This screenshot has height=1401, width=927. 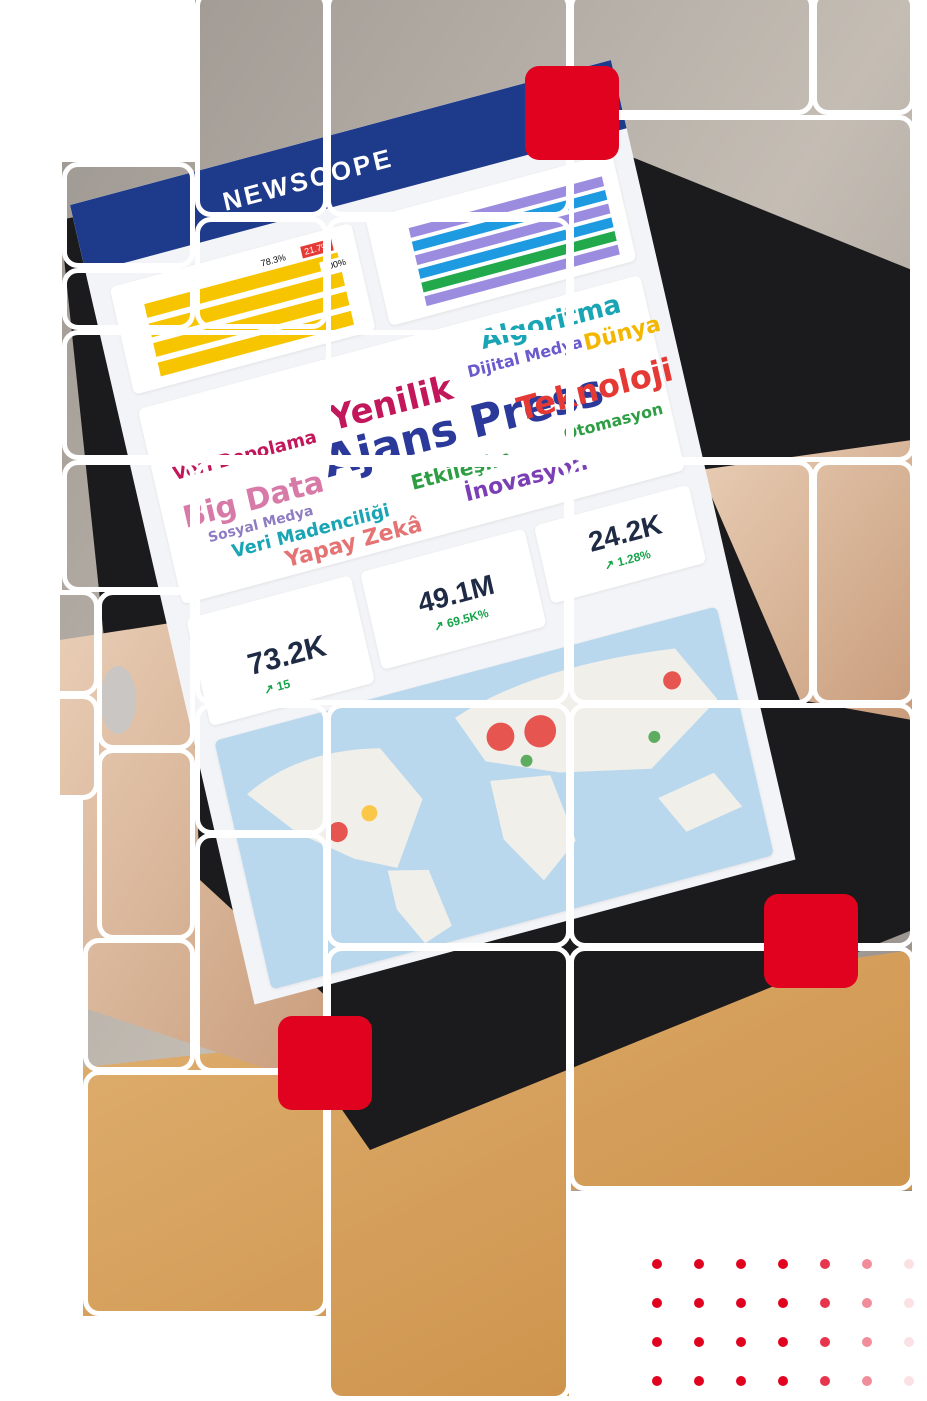 I want to click on kpi-value: 73.2K, so click(x=287, y=656).